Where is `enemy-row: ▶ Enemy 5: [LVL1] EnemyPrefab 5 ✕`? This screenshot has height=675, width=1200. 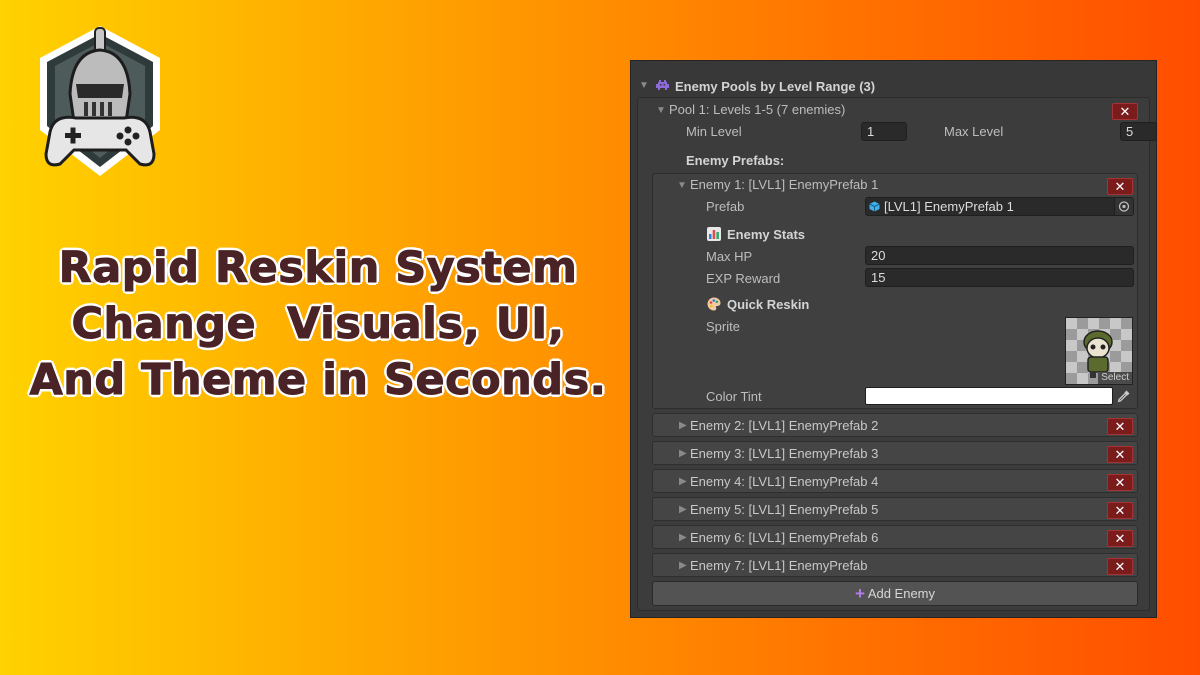
enemy-row: ▶ Enemy 5: [LVL1] EnemyPrefab 5 ✕ is located at coordinates (895, 509).